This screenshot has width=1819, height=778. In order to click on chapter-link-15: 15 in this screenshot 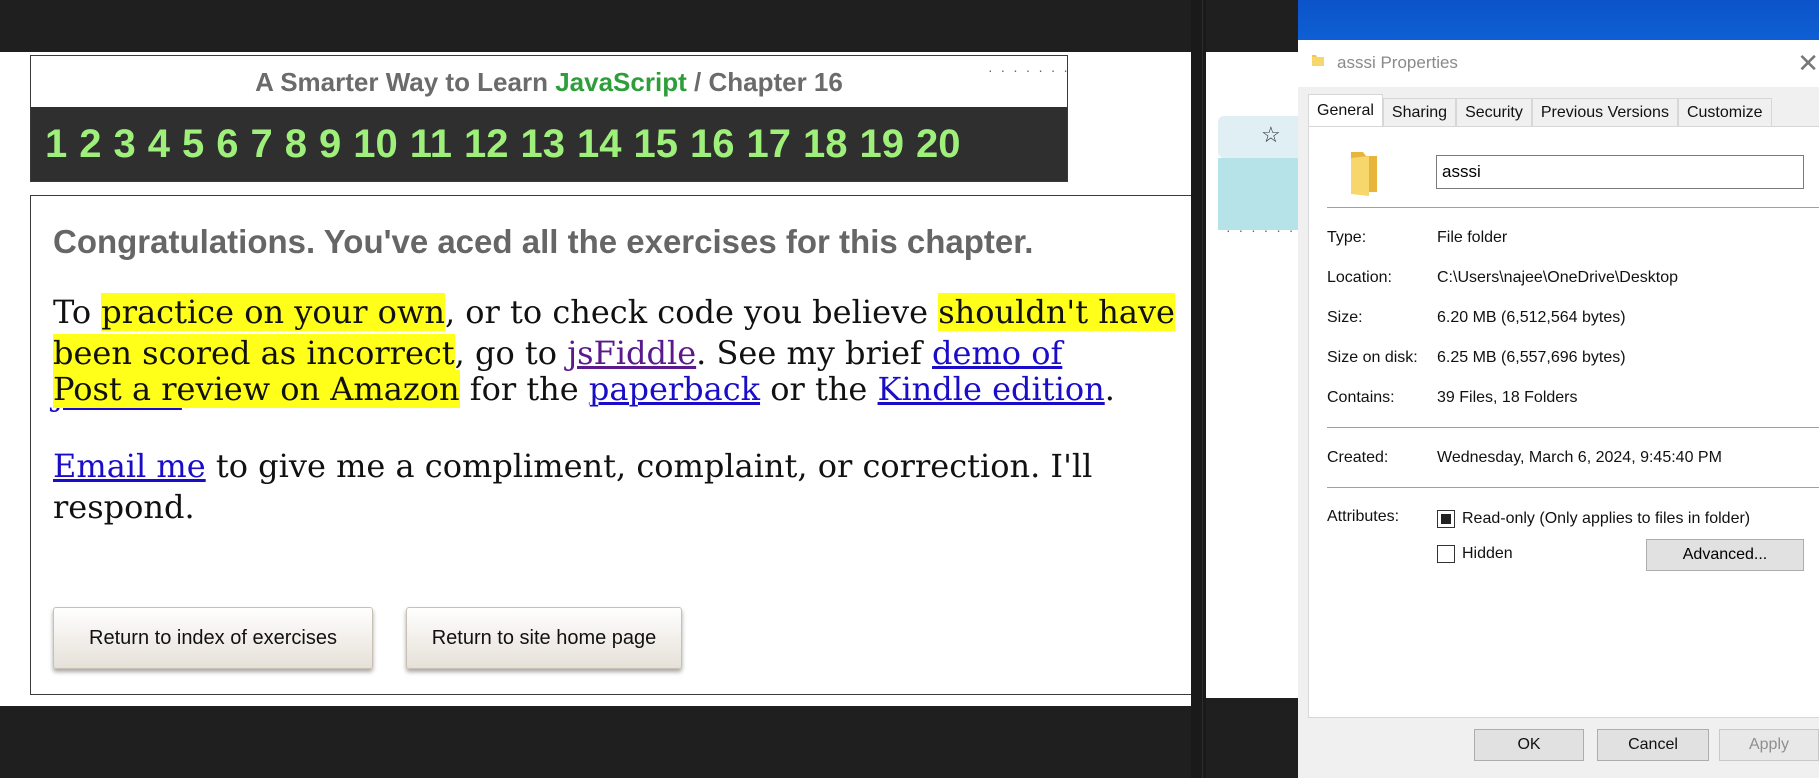, I will do `click(656, 144)`.